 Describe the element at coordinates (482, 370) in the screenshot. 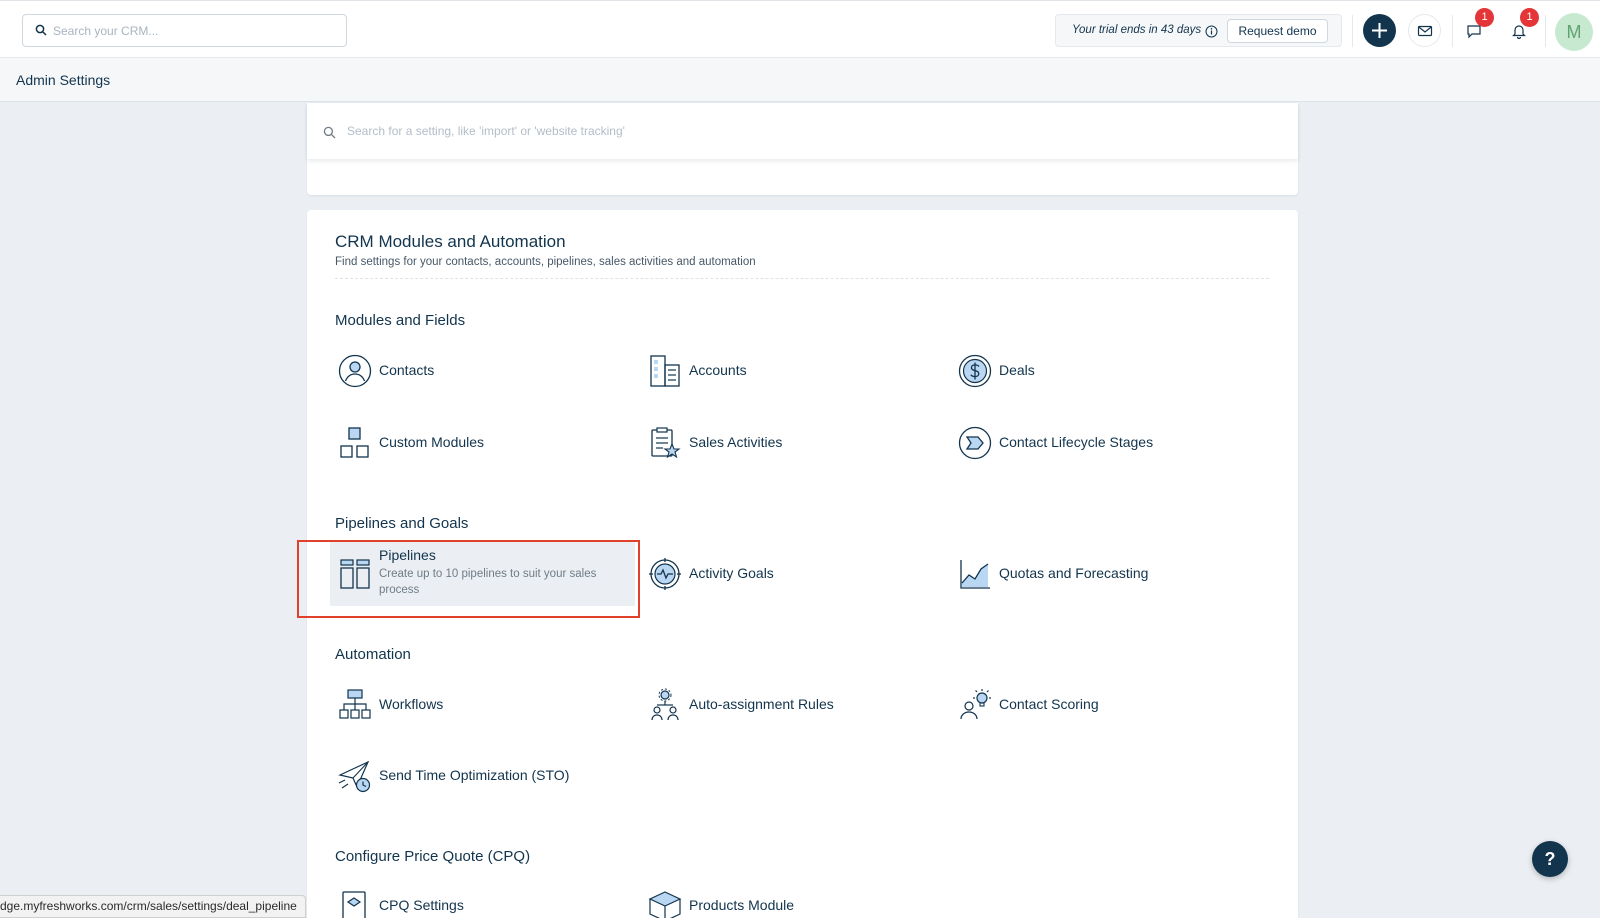

I see `settings-item-contacts: Contacts` at that location.